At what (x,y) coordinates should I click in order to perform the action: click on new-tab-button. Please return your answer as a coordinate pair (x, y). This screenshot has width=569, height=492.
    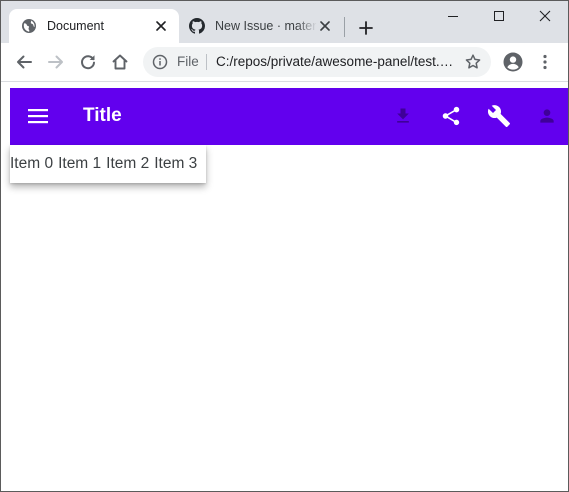
    Looking at the image, I should click on (366, 28).